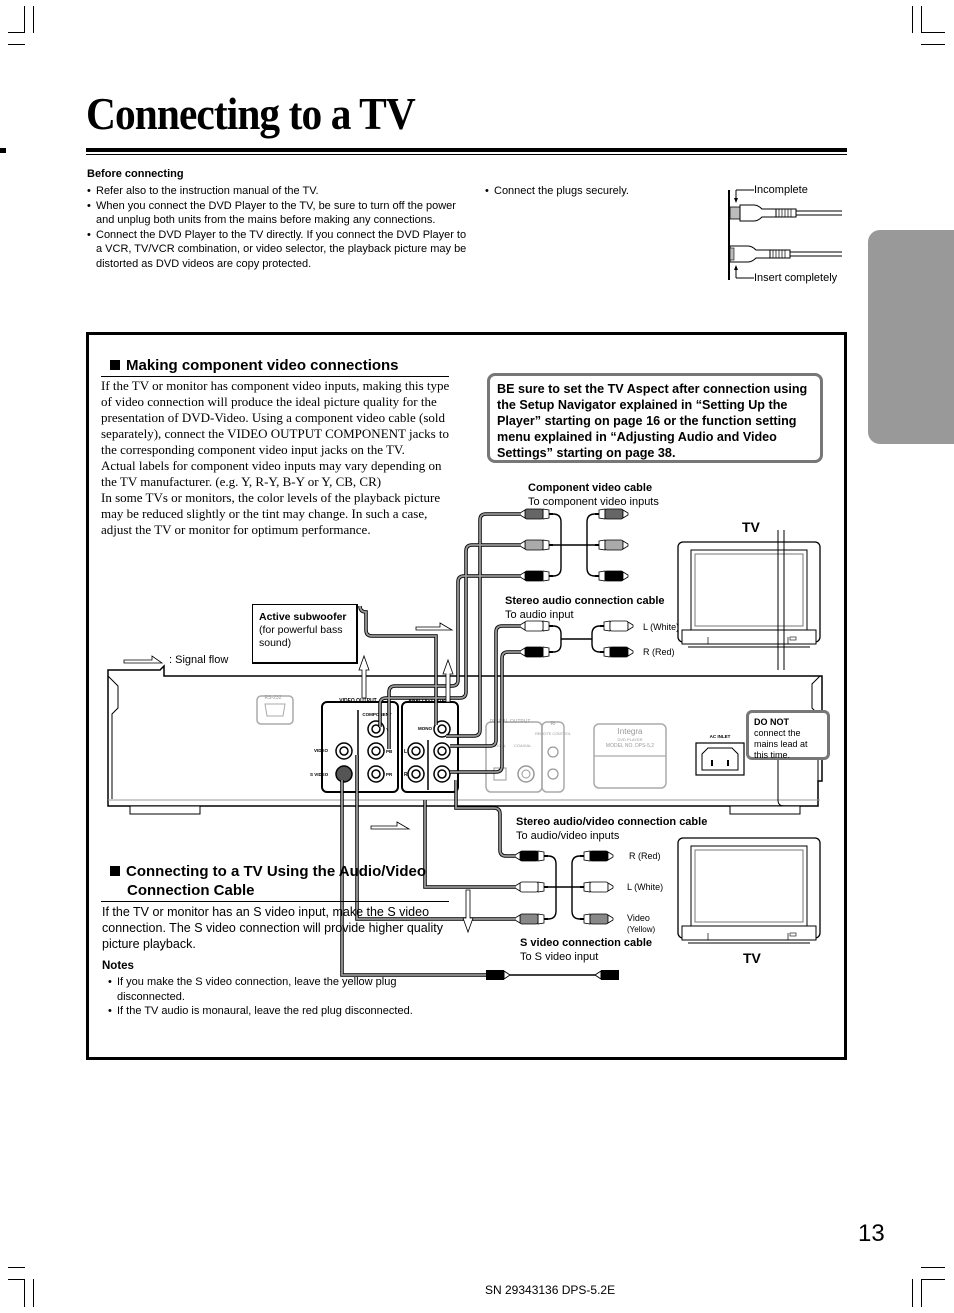 This screenshot has height=1313, width=954. Describe the element at coordinates (251, 114) in the screenshot. I see `page-title: Connecting to a TV` at that location.